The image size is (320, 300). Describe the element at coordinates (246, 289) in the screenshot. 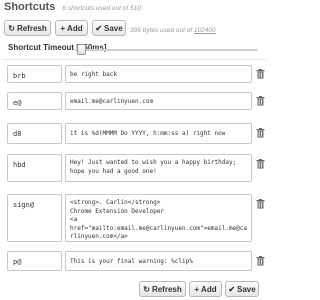

I see `bottom-save-button-label: Save` at that location.